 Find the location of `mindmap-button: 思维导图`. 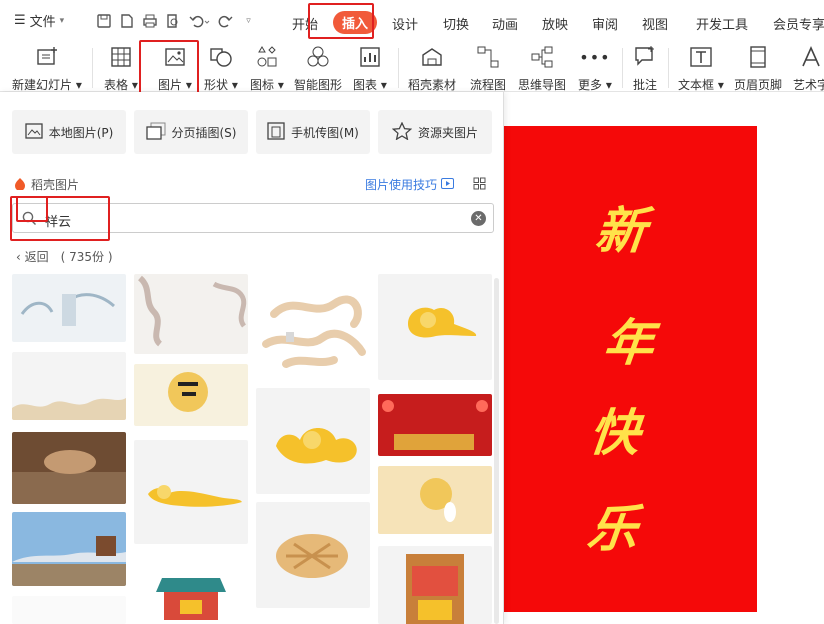

mindmap-button: 思维导图 is located at coordinates (542, 68).